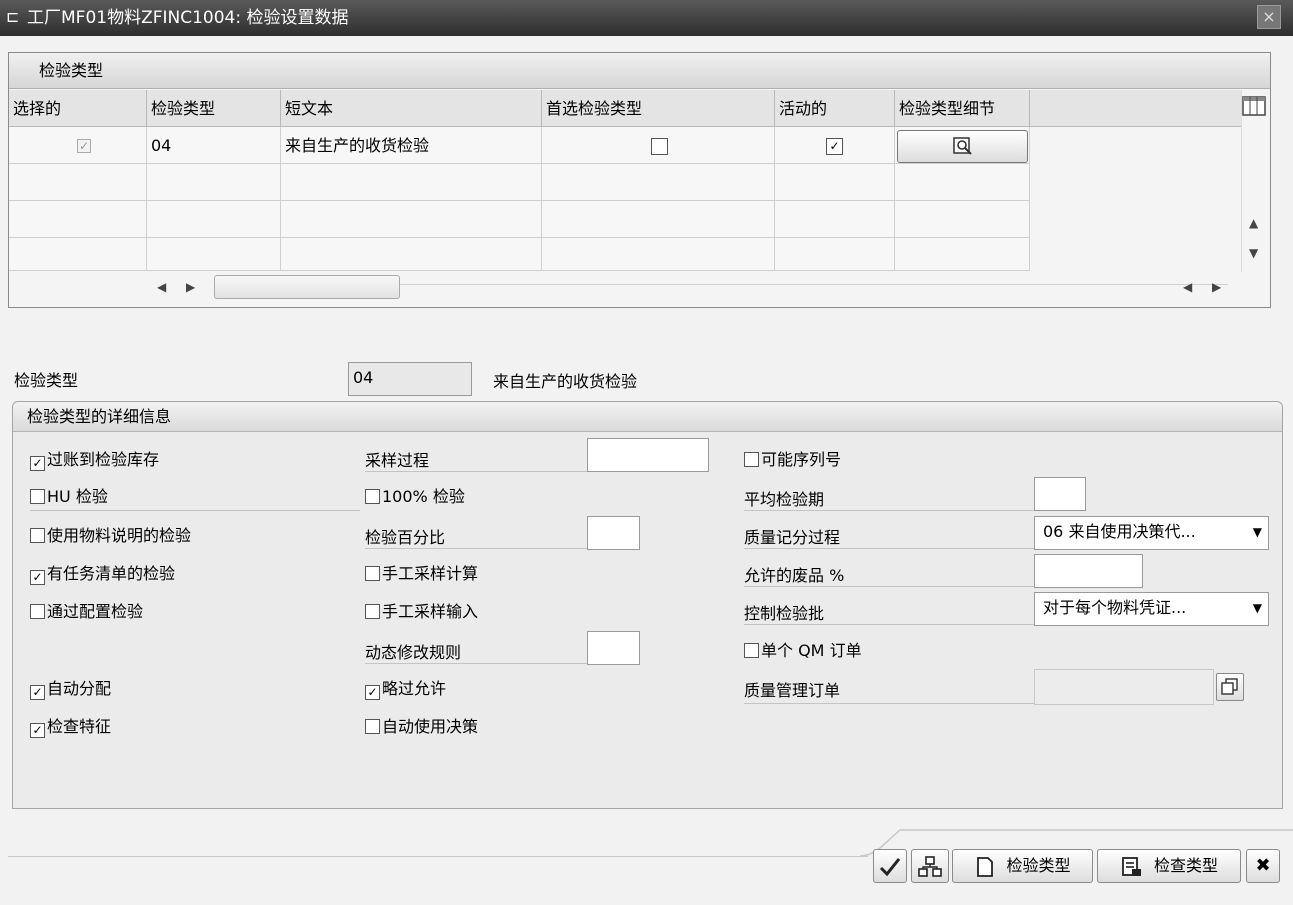 The height and width of the screenshot is (905, 1293). Describe the element at coordinates (411, 108) in the screenshot. I see `column-header-short-text: 短文本` at that location.